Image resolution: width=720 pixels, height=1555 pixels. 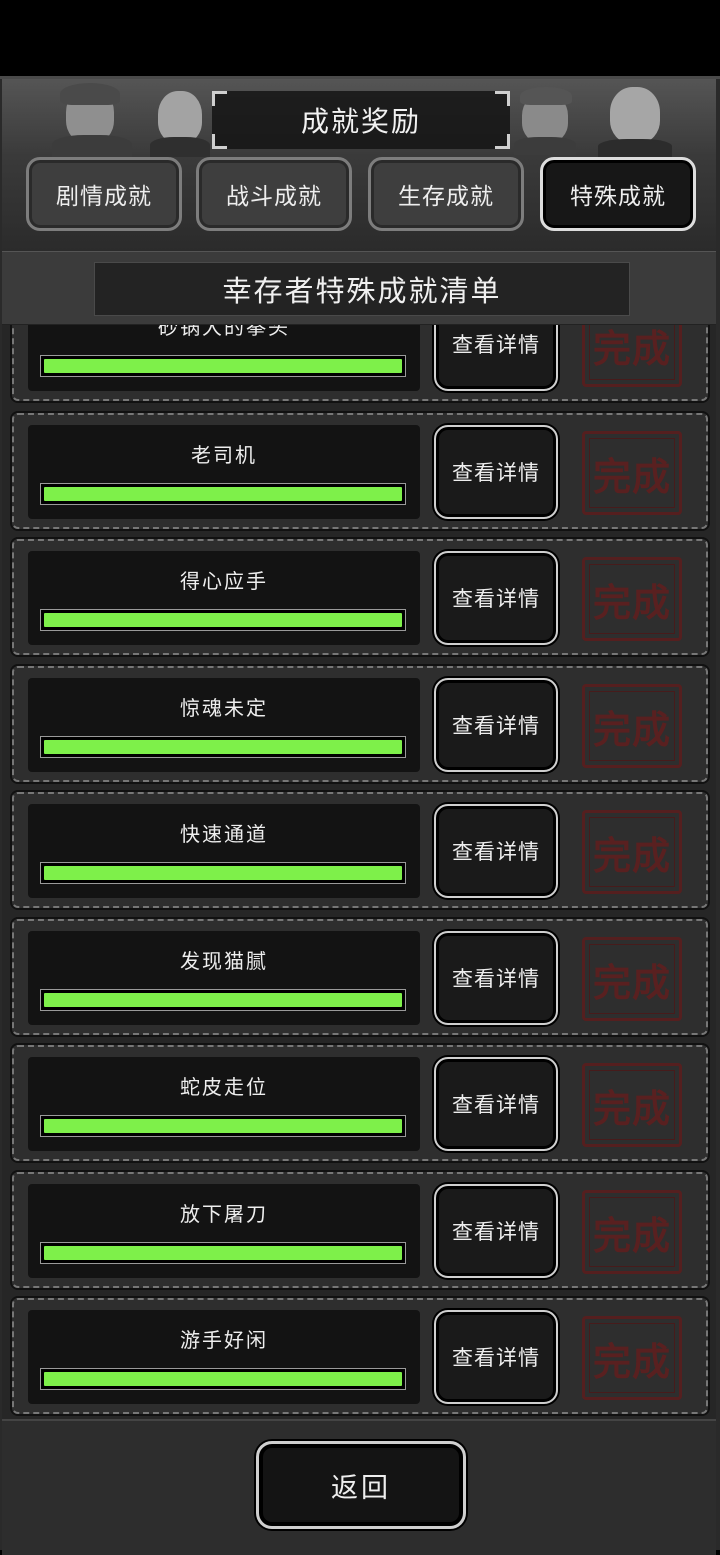 What do you see at coordinates (359, 197) in the screenshot?
I see `category-tabs: 剧情成就 战斗成就 生存成就 特殊成就` at bounding box center [359, 197].